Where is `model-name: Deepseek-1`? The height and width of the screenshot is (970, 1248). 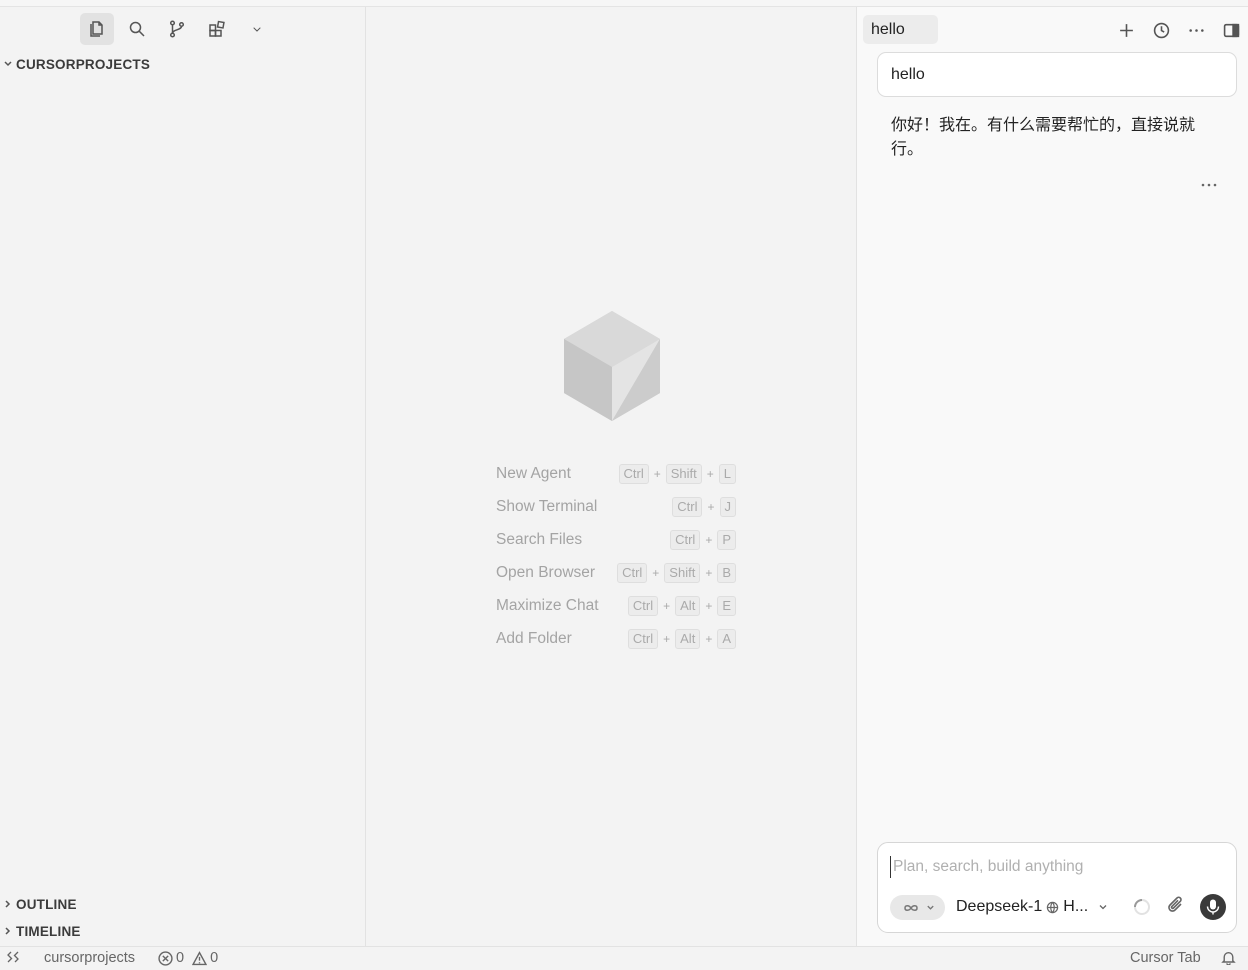 model-name: Deepseek-1 is located at coordinates (999, 906).